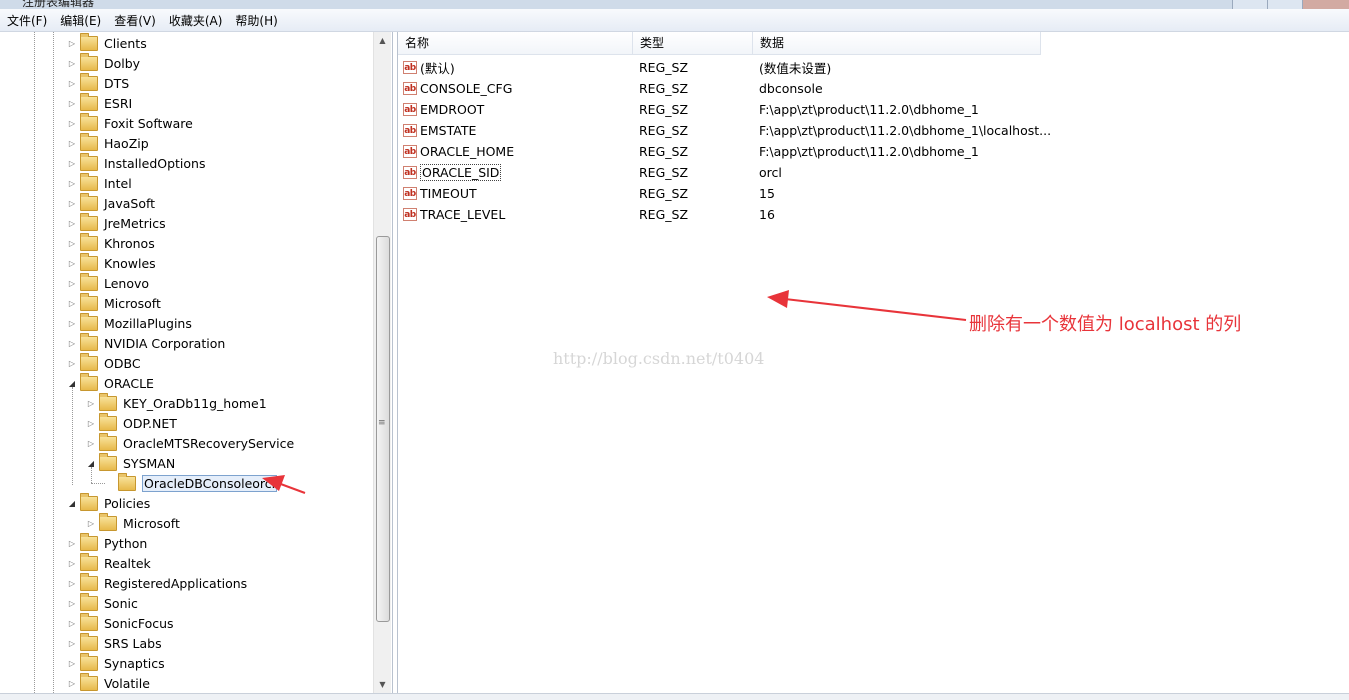  Describe the element at coordinates (110, 242) in the screenshot. I see `tree-node: ▷ Khronos` at that location.